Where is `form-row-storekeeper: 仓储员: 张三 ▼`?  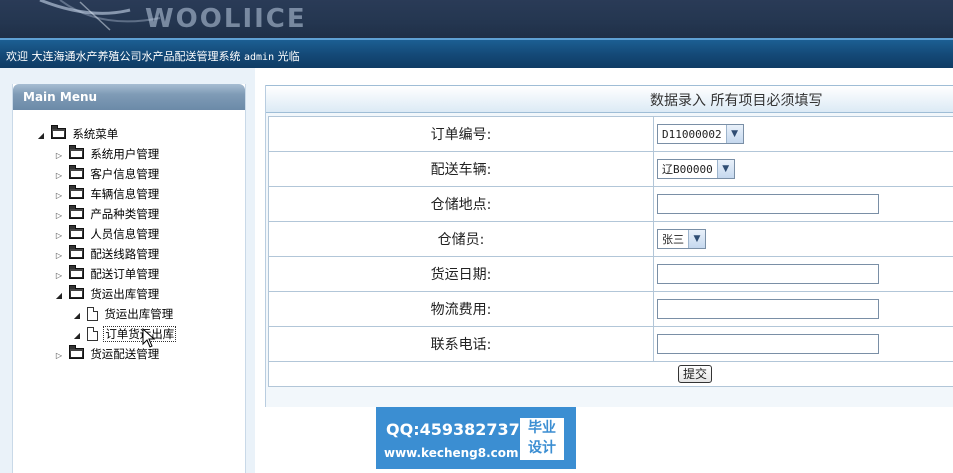
form-row-storekeeper: 仓储员: 张三 ▼ is located at coordinates (610, 239).